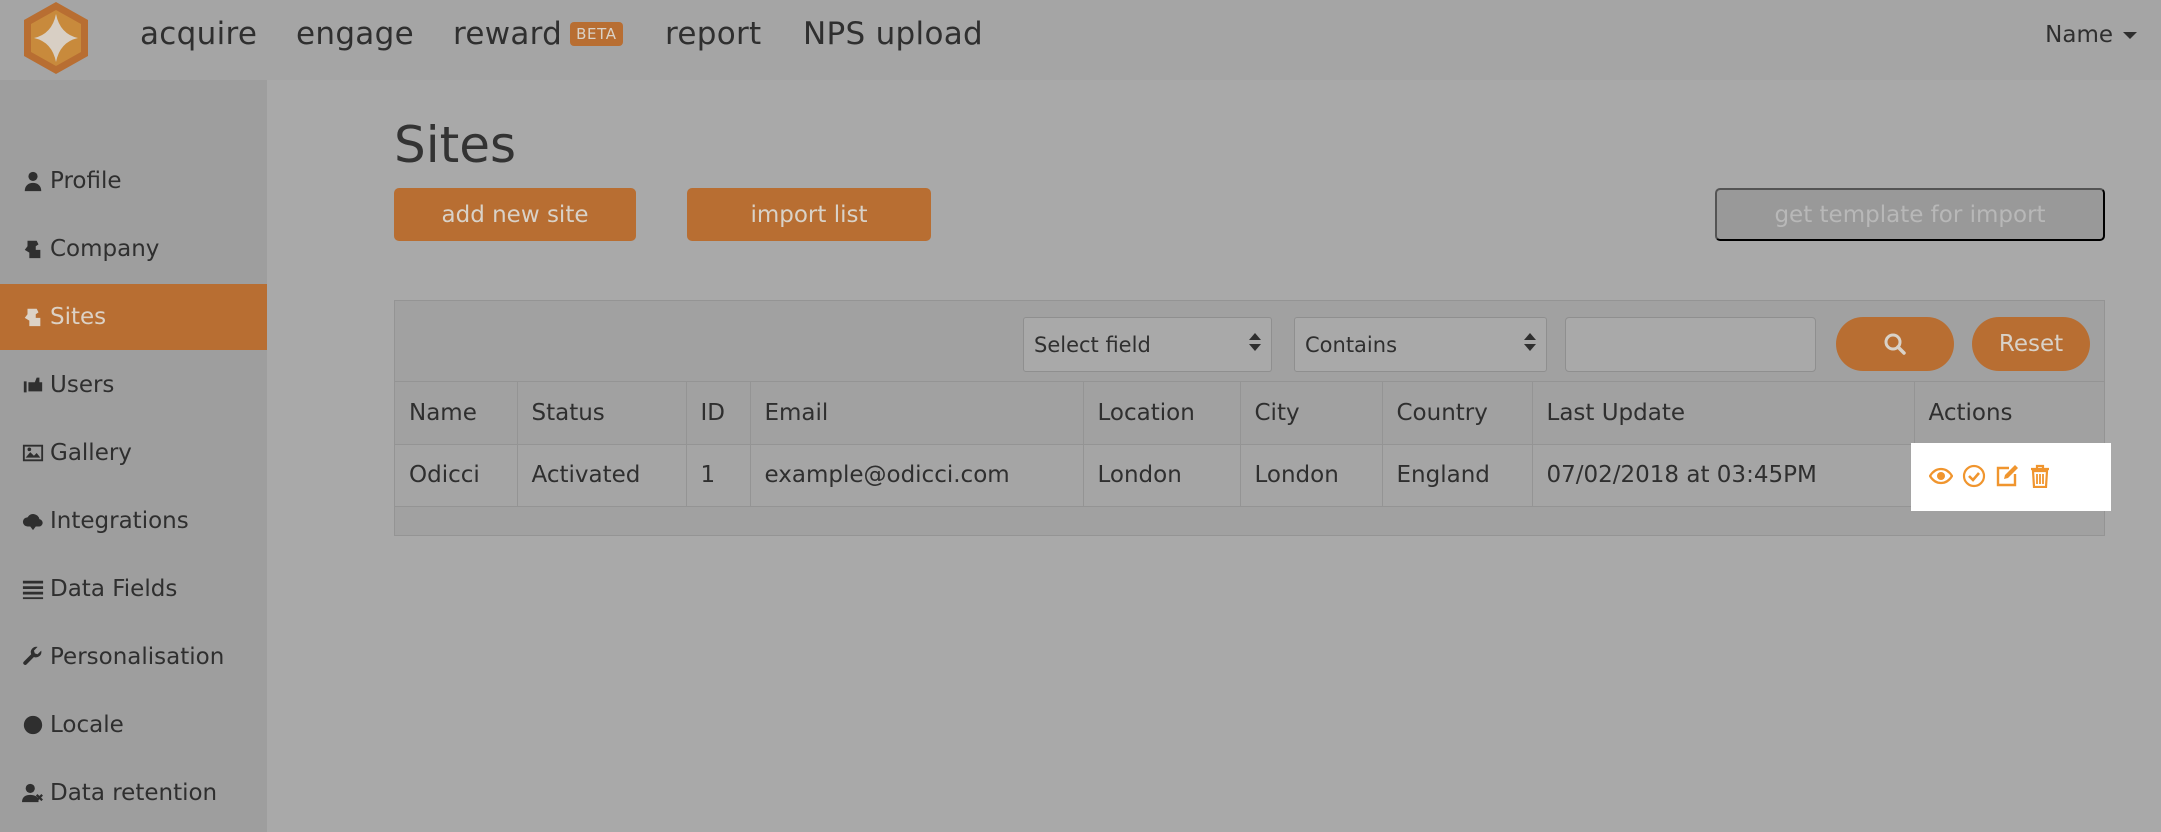  I want to click on sidebar-item-data-fields: Data Fields, so click(133, 589).